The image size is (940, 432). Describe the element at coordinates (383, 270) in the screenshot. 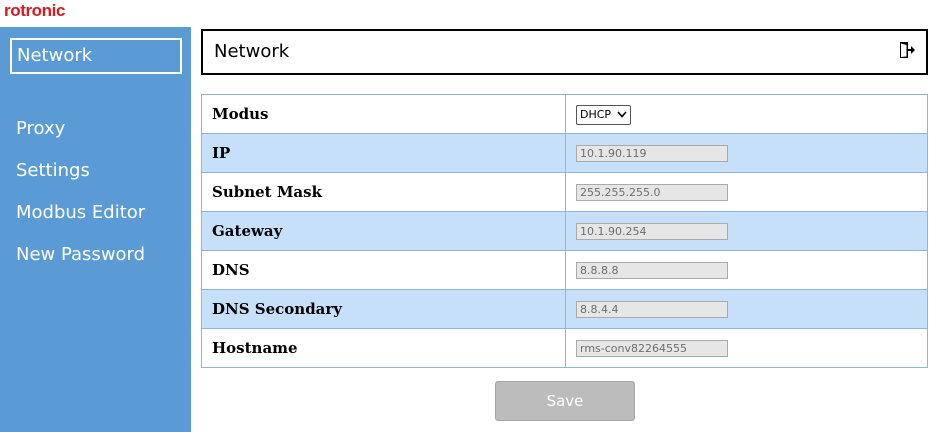

I see `dns-label: DNS` at that location.